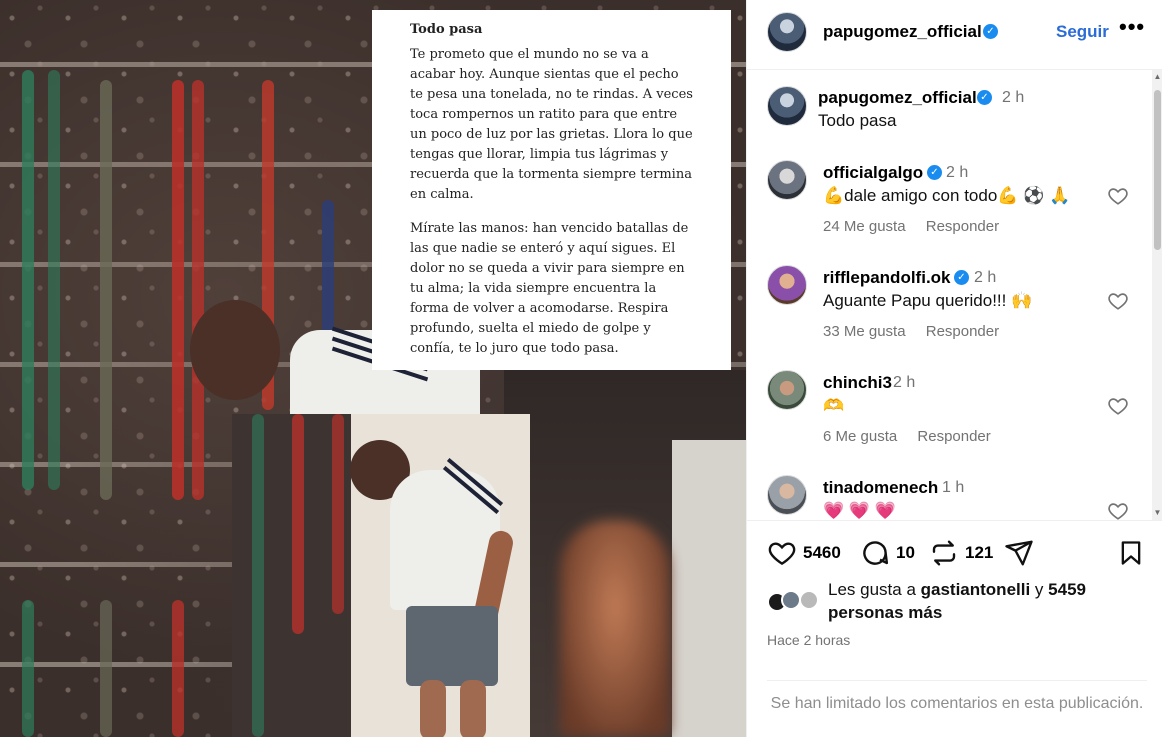 The height and width of the screenshot is (737, 1162). Describe the element at coordinates (1131, 553) in the screenshot. I see `bookmark-icon` at that location.